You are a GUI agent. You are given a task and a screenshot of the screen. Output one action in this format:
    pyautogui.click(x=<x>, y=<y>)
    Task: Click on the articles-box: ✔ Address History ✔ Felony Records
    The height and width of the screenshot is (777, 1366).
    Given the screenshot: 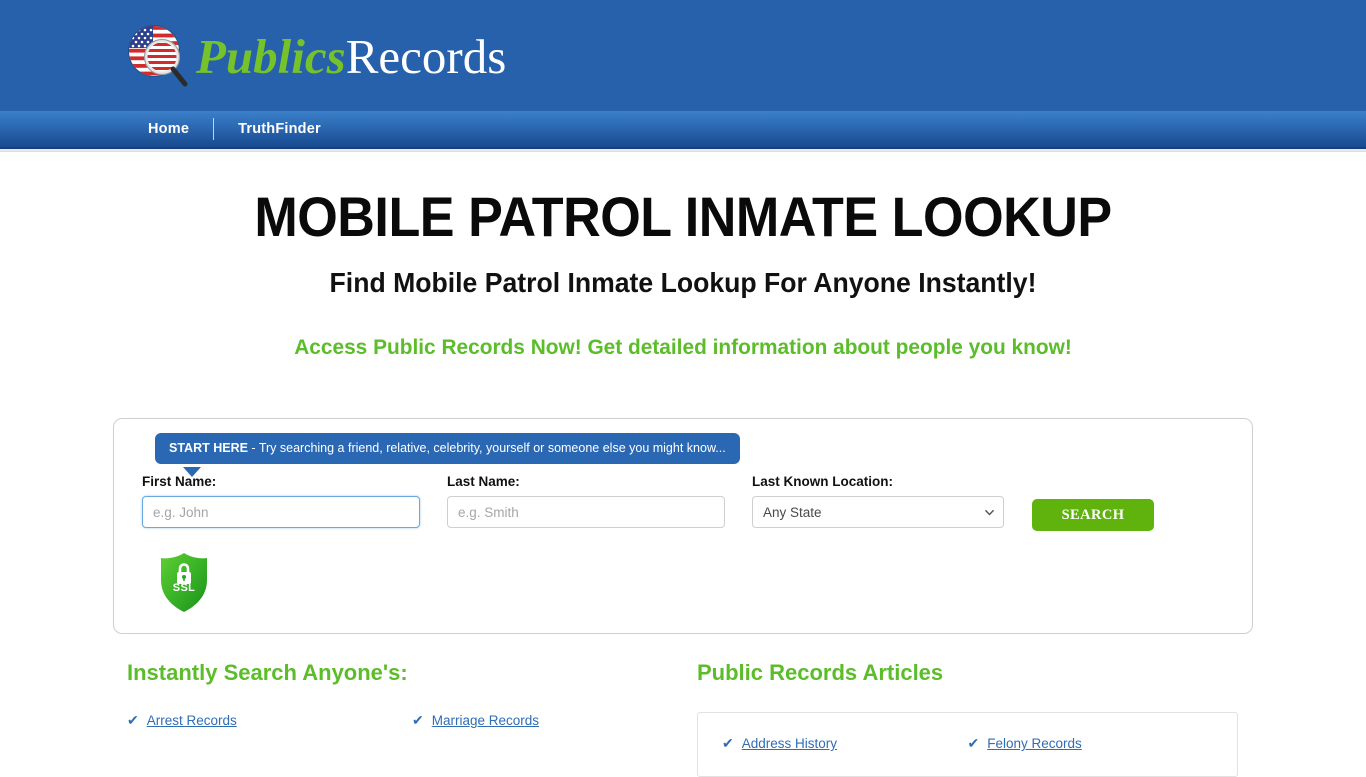 What is the action you would take?
    pyautogui.click(x=967, y=744)
    